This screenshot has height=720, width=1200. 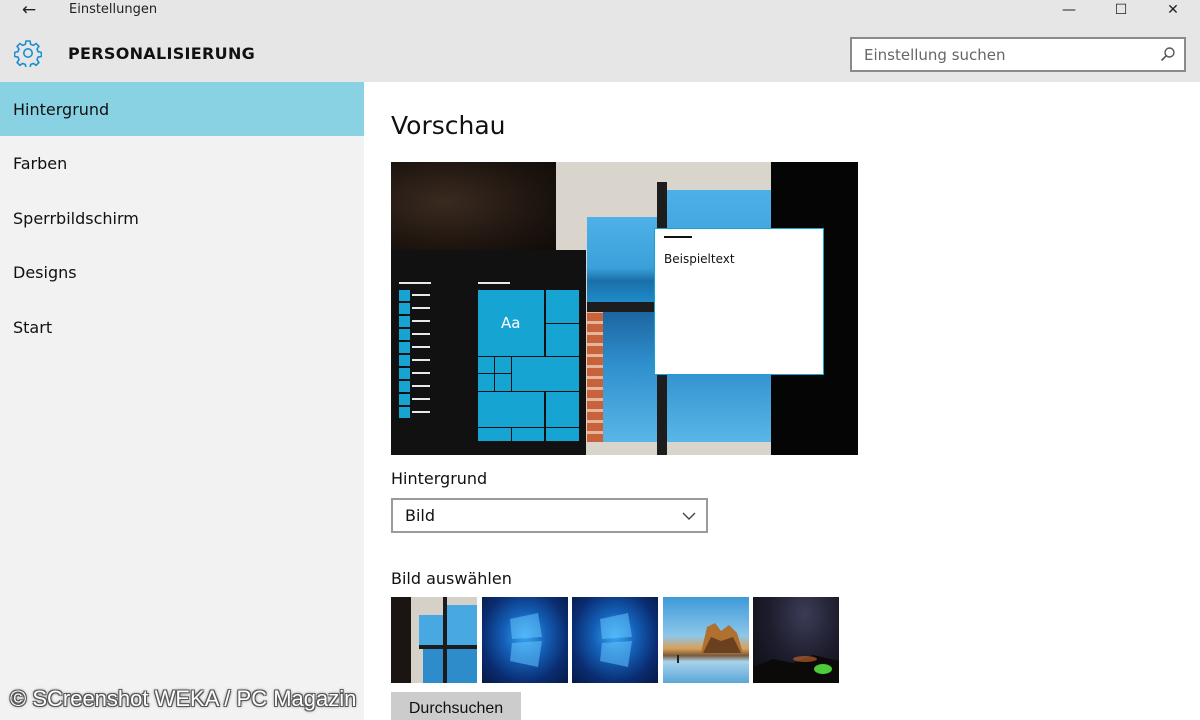 I want to click on sidebar-item-hintergrund: Hintergrund, so click(x=182, y=109).